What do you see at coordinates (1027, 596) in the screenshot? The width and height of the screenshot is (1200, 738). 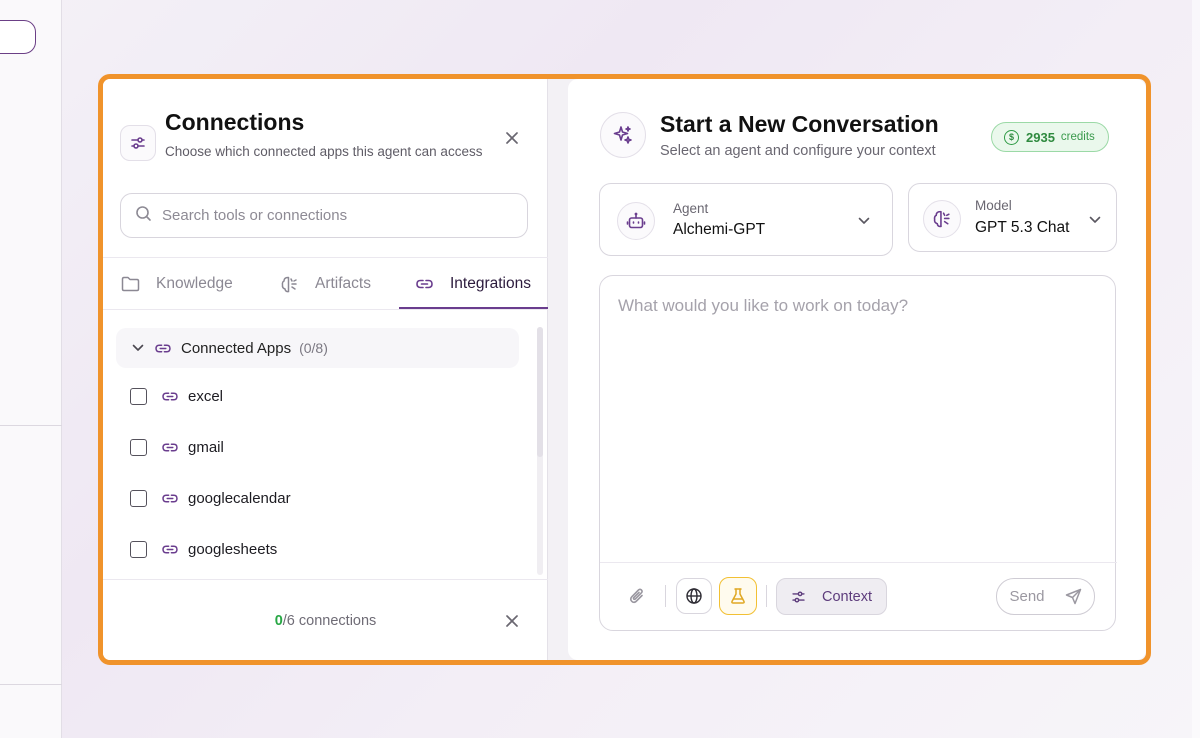 I see `send-label: Send` at bounding box center [1027, 596].